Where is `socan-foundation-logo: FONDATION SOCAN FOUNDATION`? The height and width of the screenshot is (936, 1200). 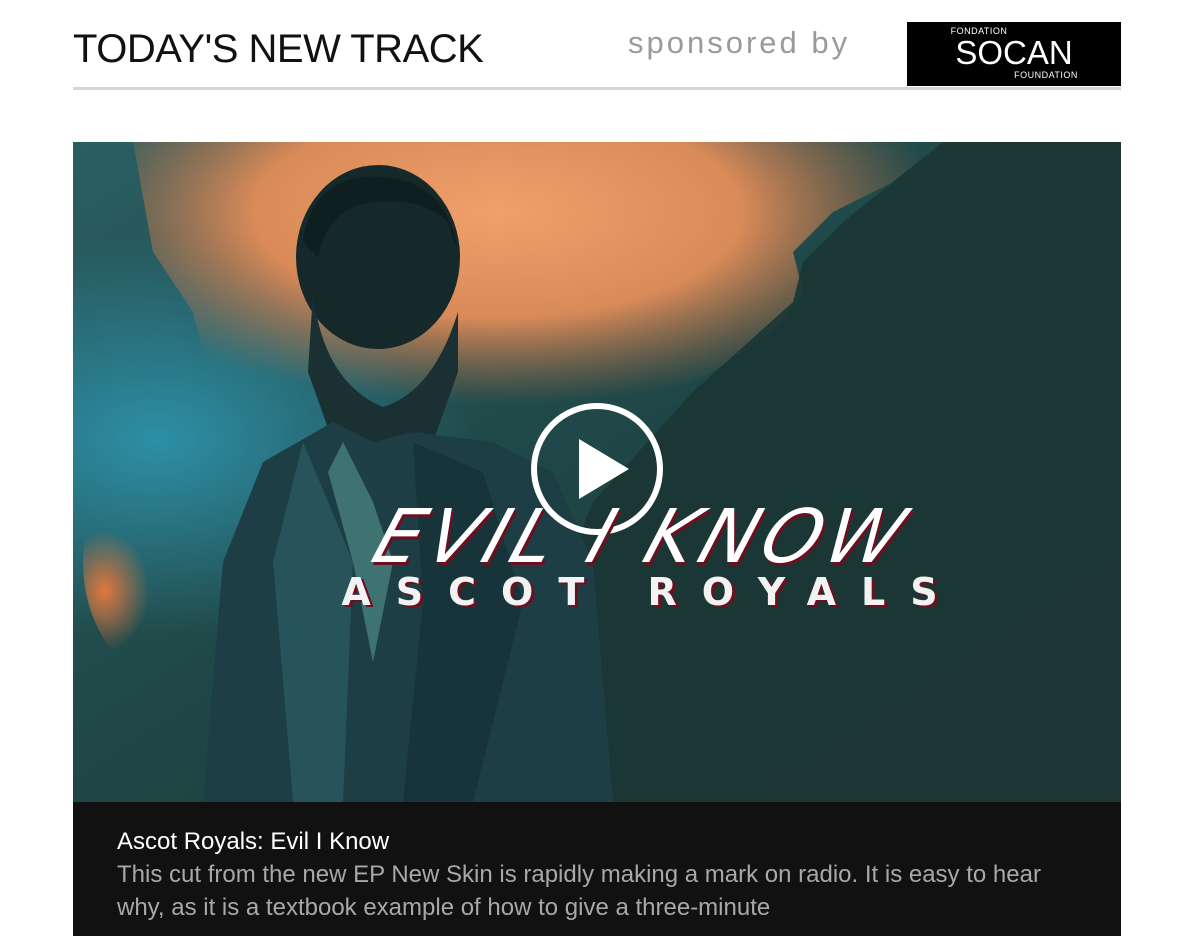 socan-foundation-logo: FONDATION SOCAN FOUNDATION is located at coordinates (1014, 54).